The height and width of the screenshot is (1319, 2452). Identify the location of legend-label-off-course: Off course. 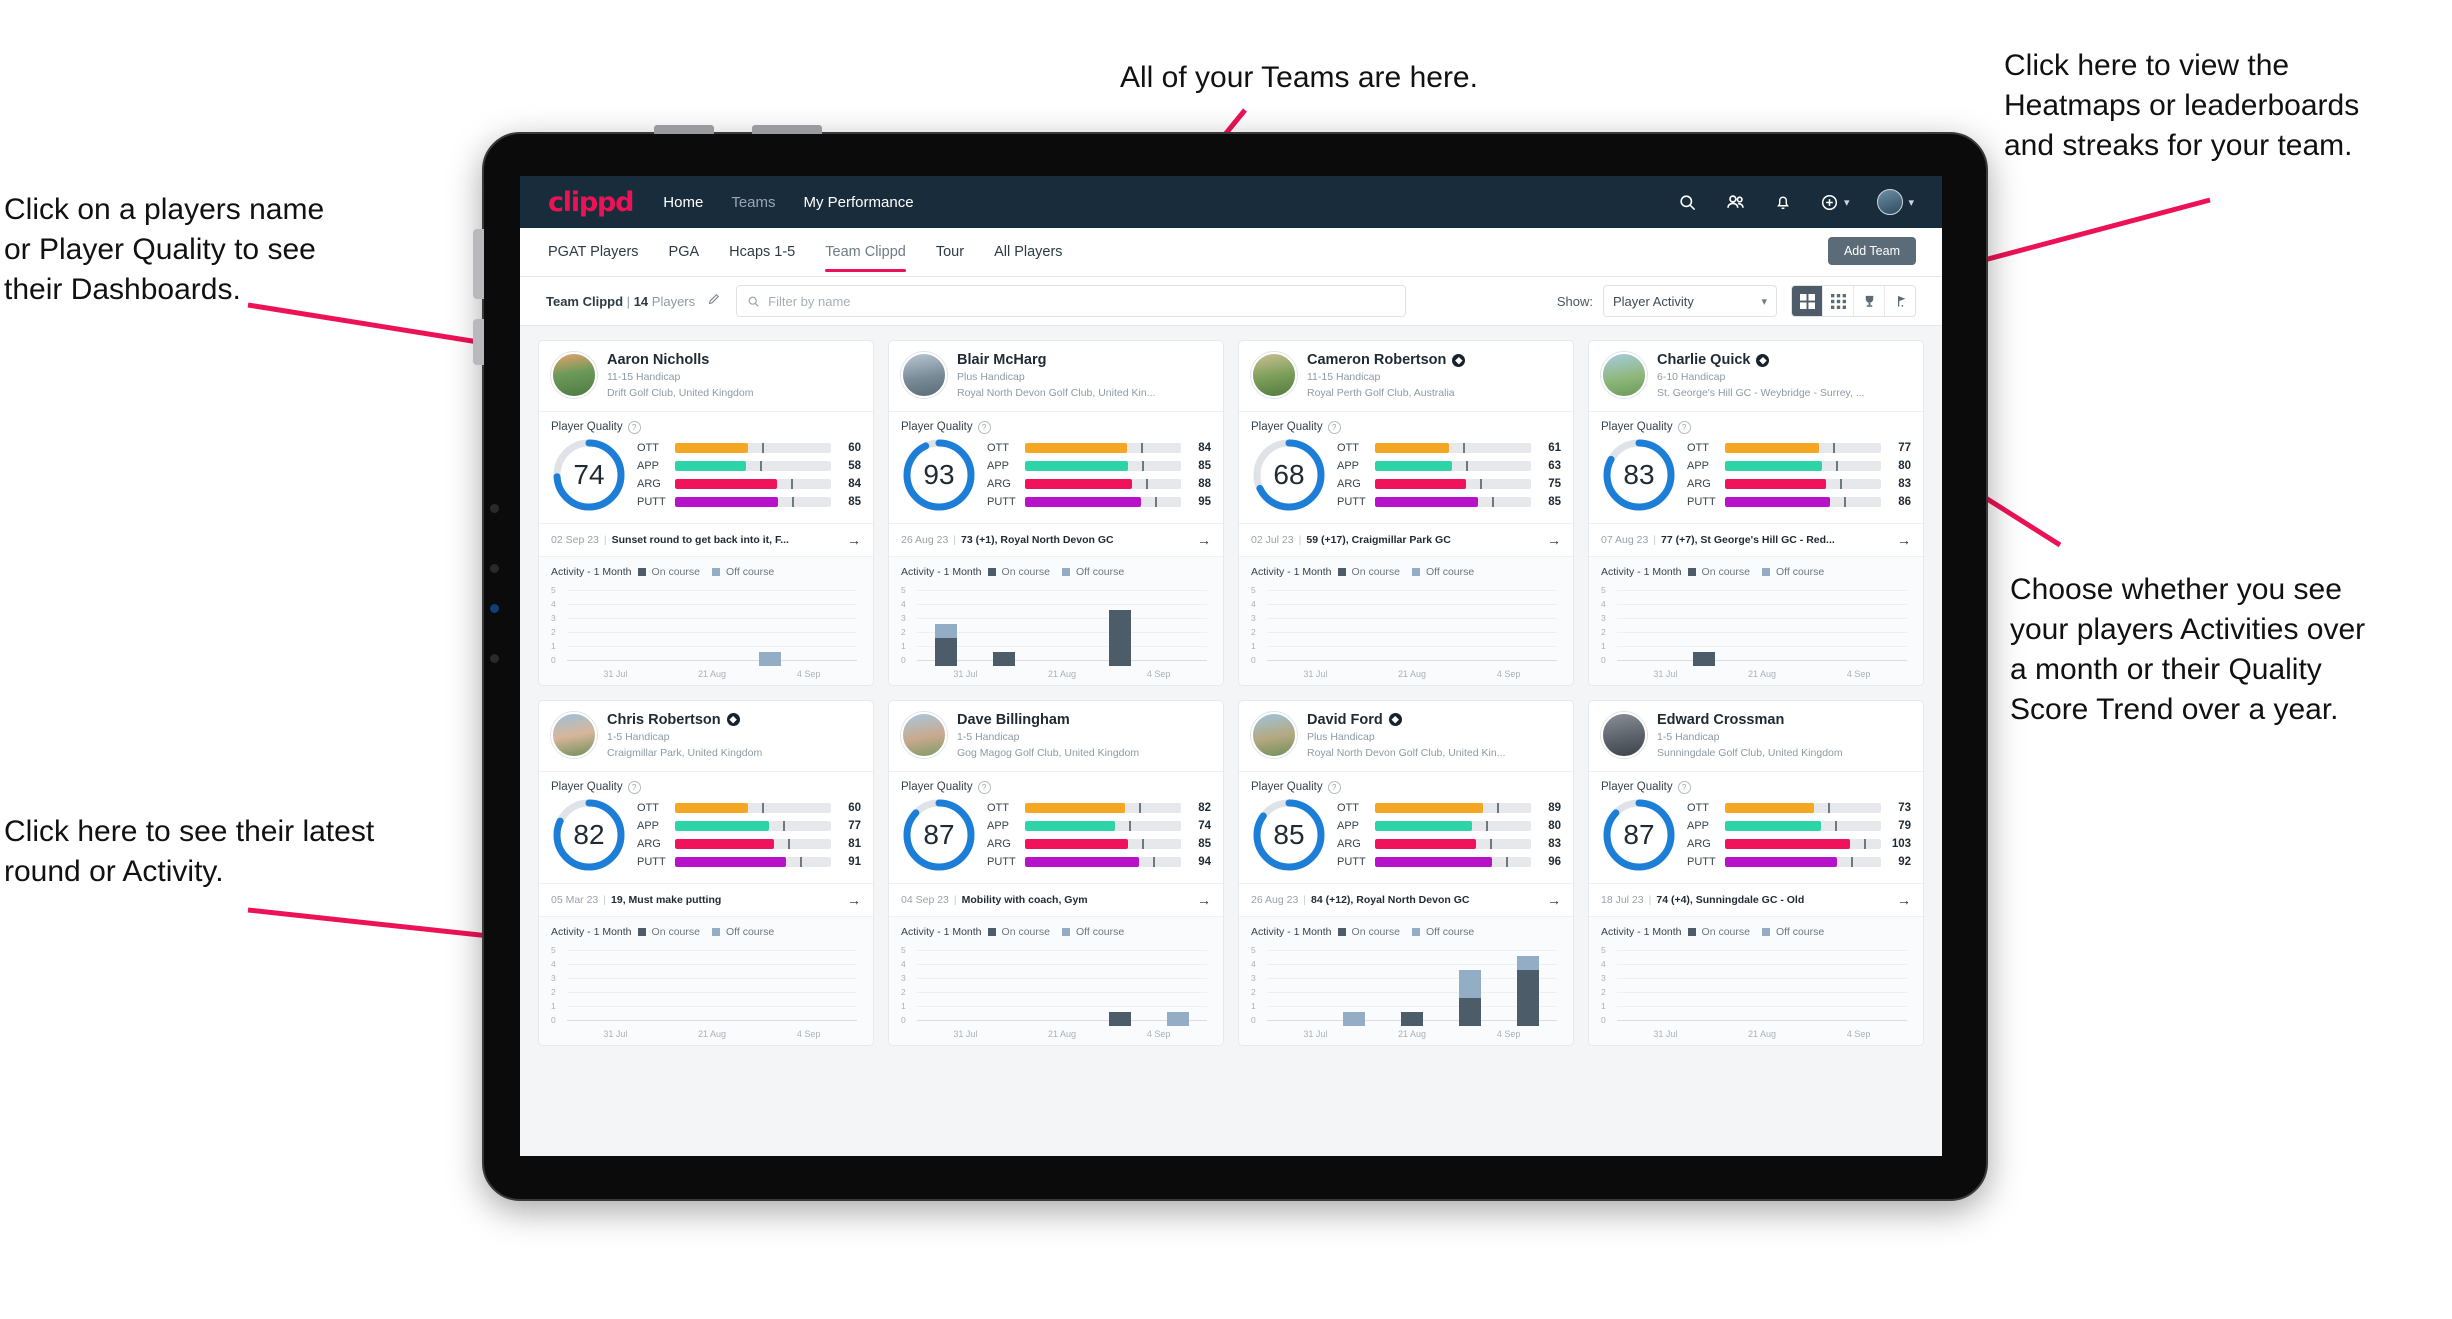
(750, 571).